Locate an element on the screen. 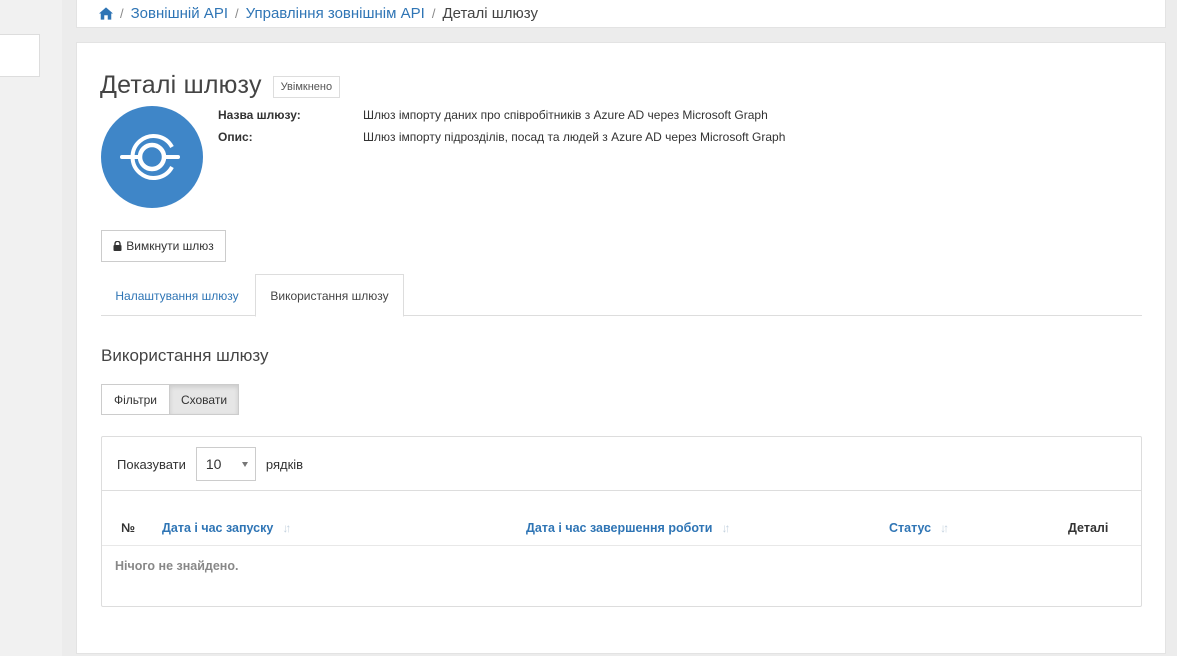  column-header-details-label: Деталі is located at coordinates (1088, 528).